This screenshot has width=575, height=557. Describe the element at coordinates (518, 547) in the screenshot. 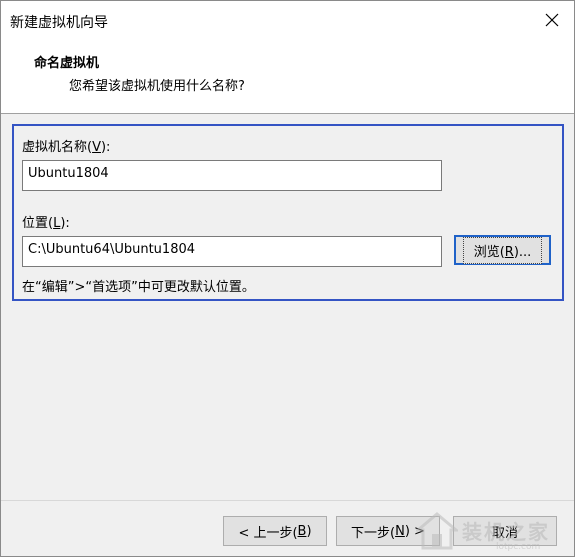

I see `watermark-url: lotpc.com` at that location.